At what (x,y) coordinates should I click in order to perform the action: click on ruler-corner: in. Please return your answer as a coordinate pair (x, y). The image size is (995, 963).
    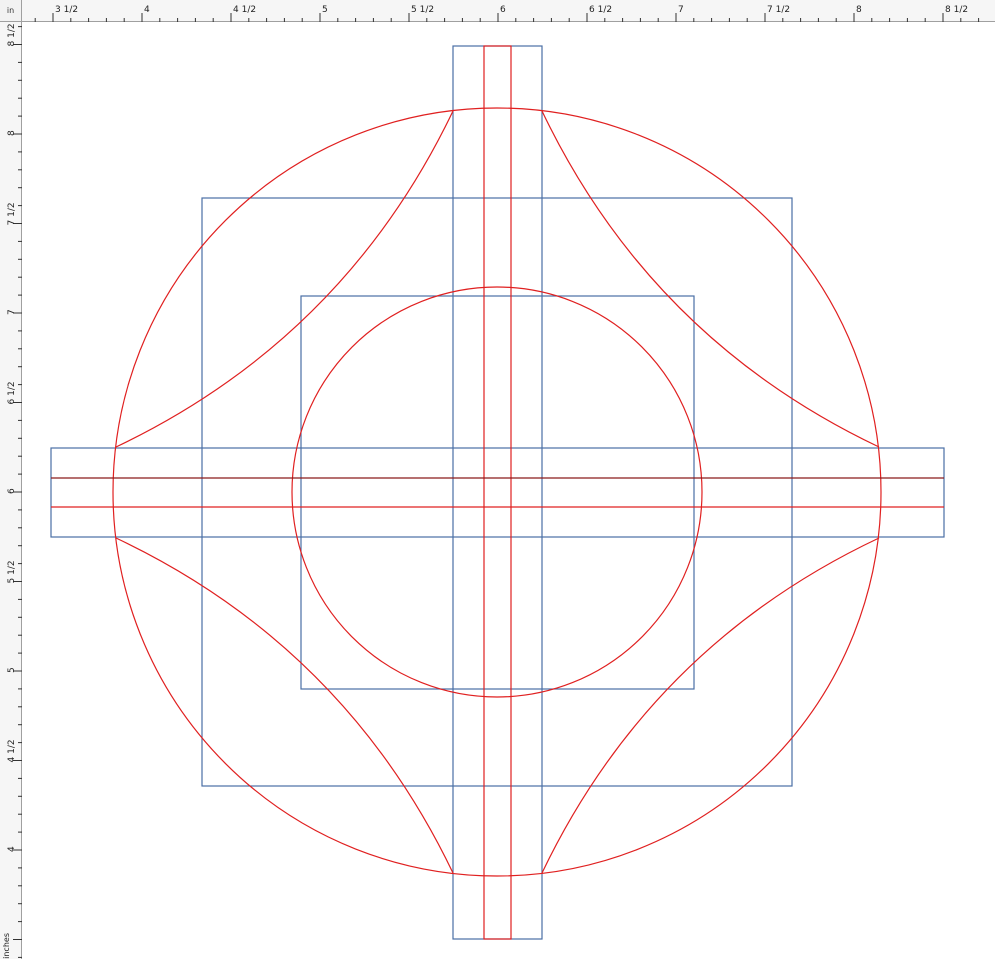
    Looking at the image, I should click on (11, 11).